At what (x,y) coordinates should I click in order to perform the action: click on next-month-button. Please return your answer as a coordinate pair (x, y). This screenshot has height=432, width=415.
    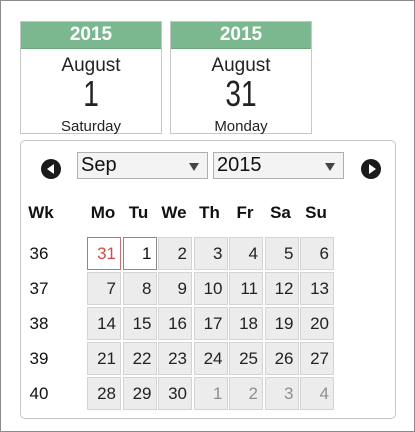
    Looking at the image, I should click on (371, 169).